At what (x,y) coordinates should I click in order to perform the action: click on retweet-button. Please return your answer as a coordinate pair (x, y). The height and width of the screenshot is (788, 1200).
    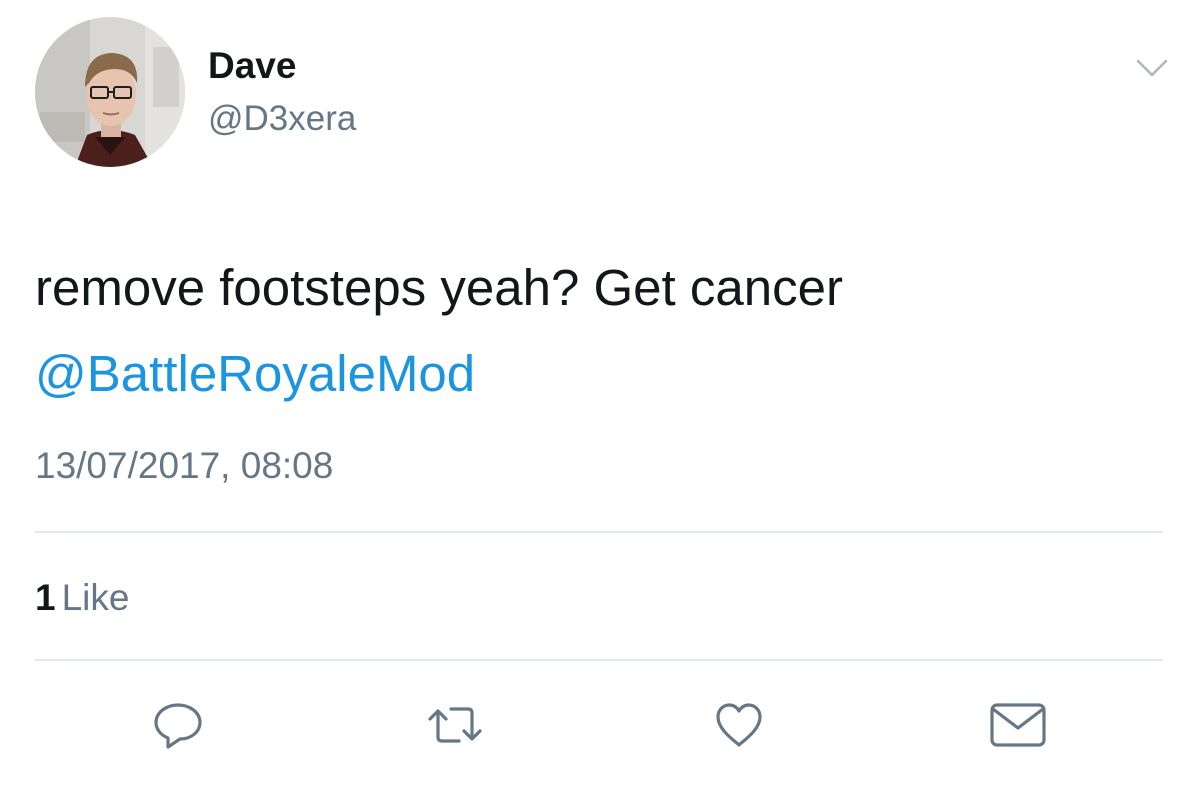
    Looking at the image, I should click on (455, 725).